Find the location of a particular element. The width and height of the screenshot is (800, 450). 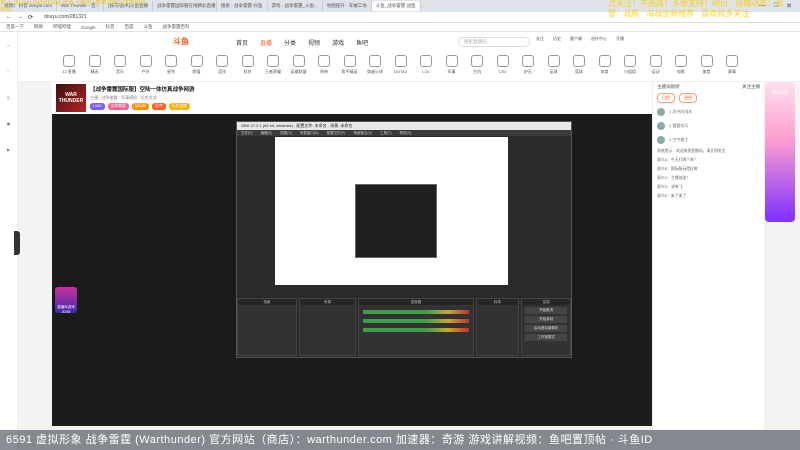

category-item: 12 直播 is located at coordinates (69, 65).